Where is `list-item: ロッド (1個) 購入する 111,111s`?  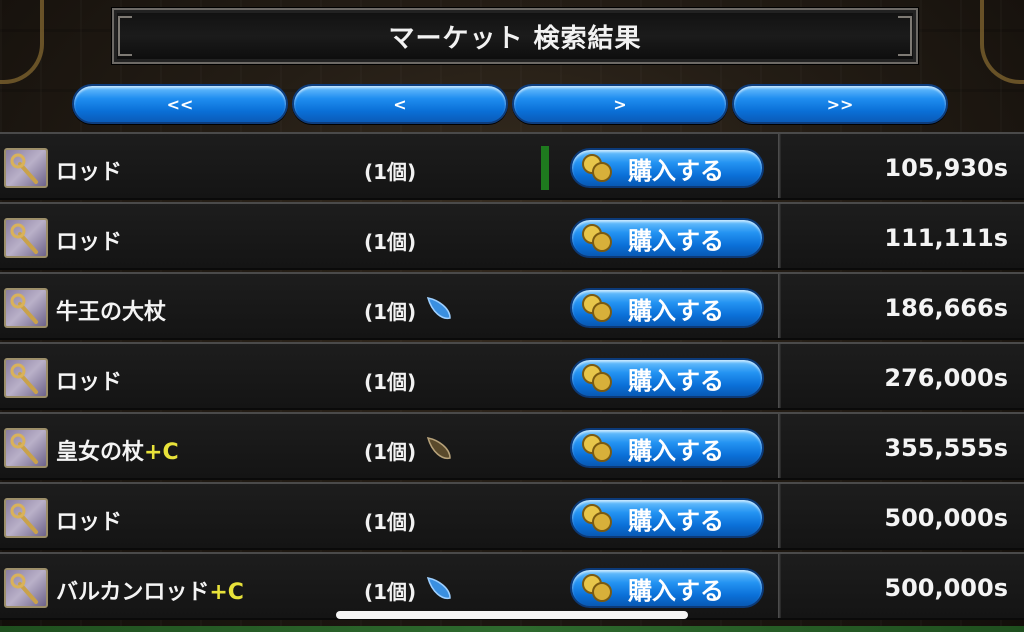 list-item: ロッド (1個) 購入する 111,111s is located at coordinates (512, 236).